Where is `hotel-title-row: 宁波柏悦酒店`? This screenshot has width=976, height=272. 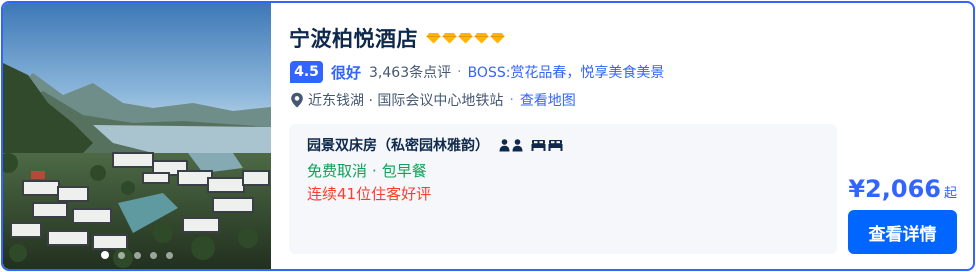
hotel-title-row: 宁波柏悦酒店 is located at coordinates (397, 38).